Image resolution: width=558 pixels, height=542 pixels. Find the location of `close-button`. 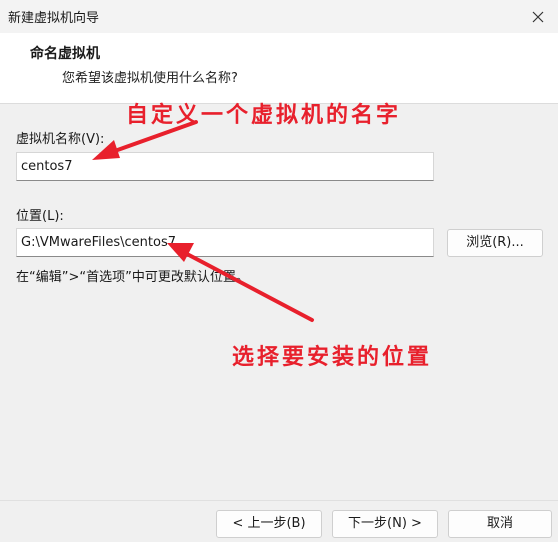

close-button is located at coordinates (538, 16).